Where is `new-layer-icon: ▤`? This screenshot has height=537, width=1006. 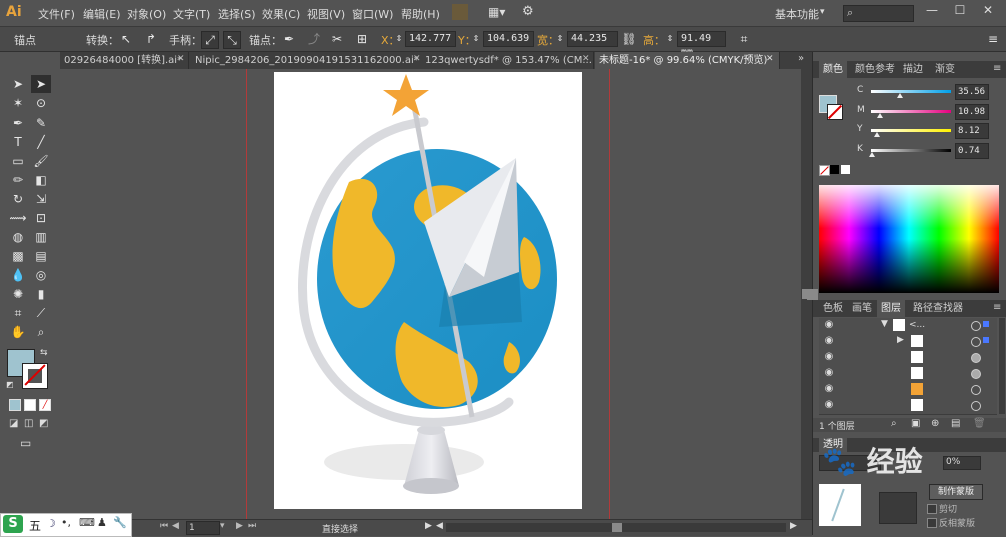 new-layer-icon: ▤ is located at coordinates (955, 423).